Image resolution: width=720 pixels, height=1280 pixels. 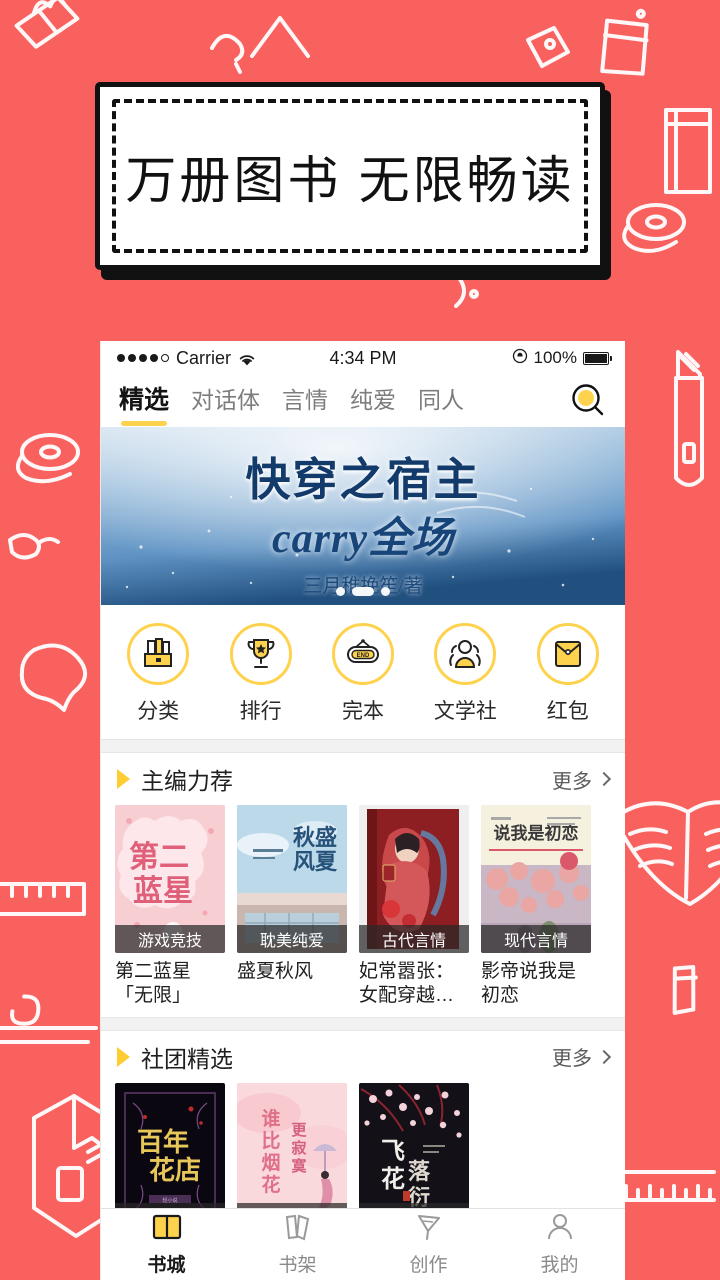 I want to click on svg-text: 百年, so click(x=163, y=1142).